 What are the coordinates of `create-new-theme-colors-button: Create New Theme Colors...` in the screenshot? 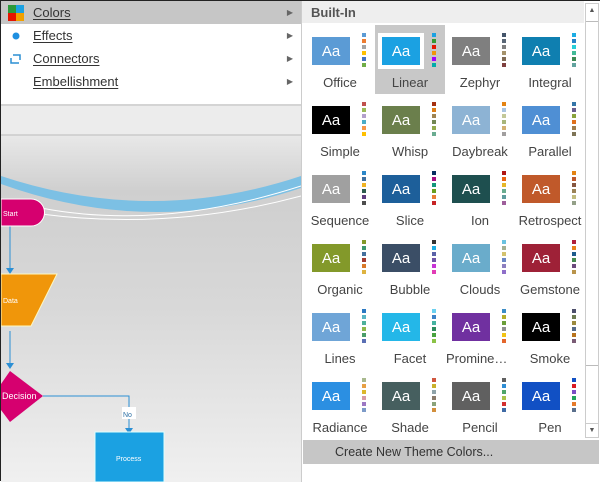 It's located at (451, 452).